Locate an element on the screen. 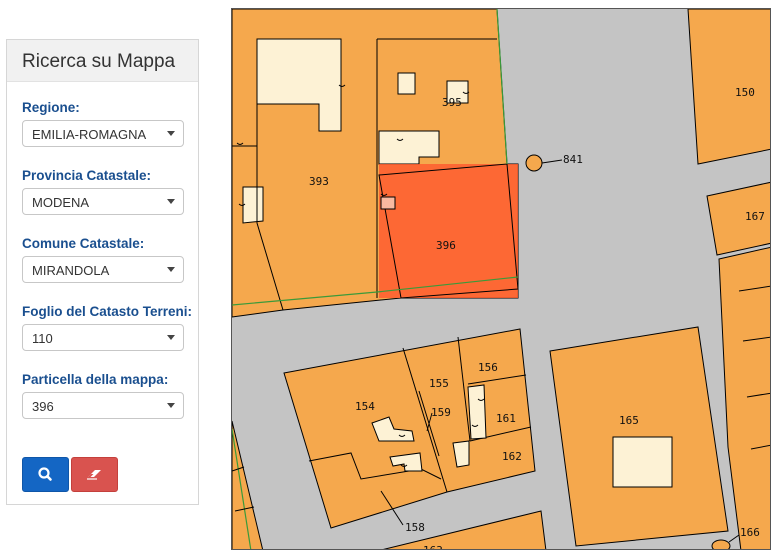 This screenshot has width=771, height=550. provincia-label: Provincia Catastale: is located at coordinates (87, 175).